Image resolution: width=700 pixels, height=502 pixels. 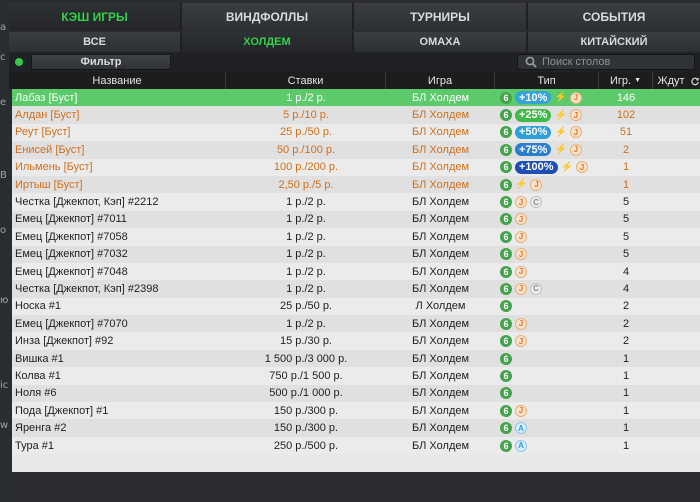 What do you see at coordinates (671, 80) in the screenshot?
I see `col-waiting-header: Ждут` at bounding box center [671, 80].